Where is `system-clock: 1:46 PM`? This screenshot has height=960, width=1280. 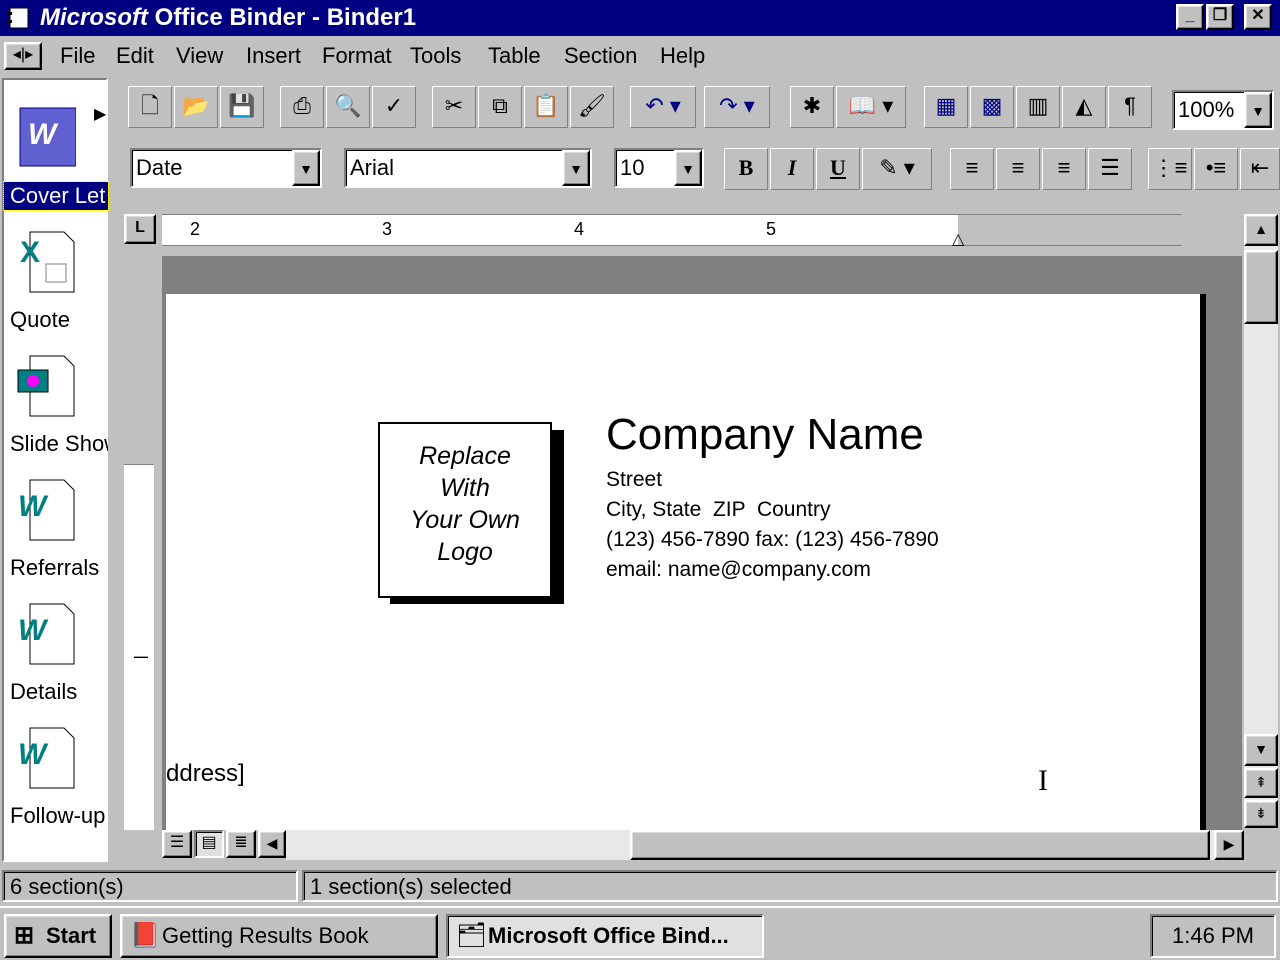
system-clock: 1:46 PM is located at coordinates (1213, 936).